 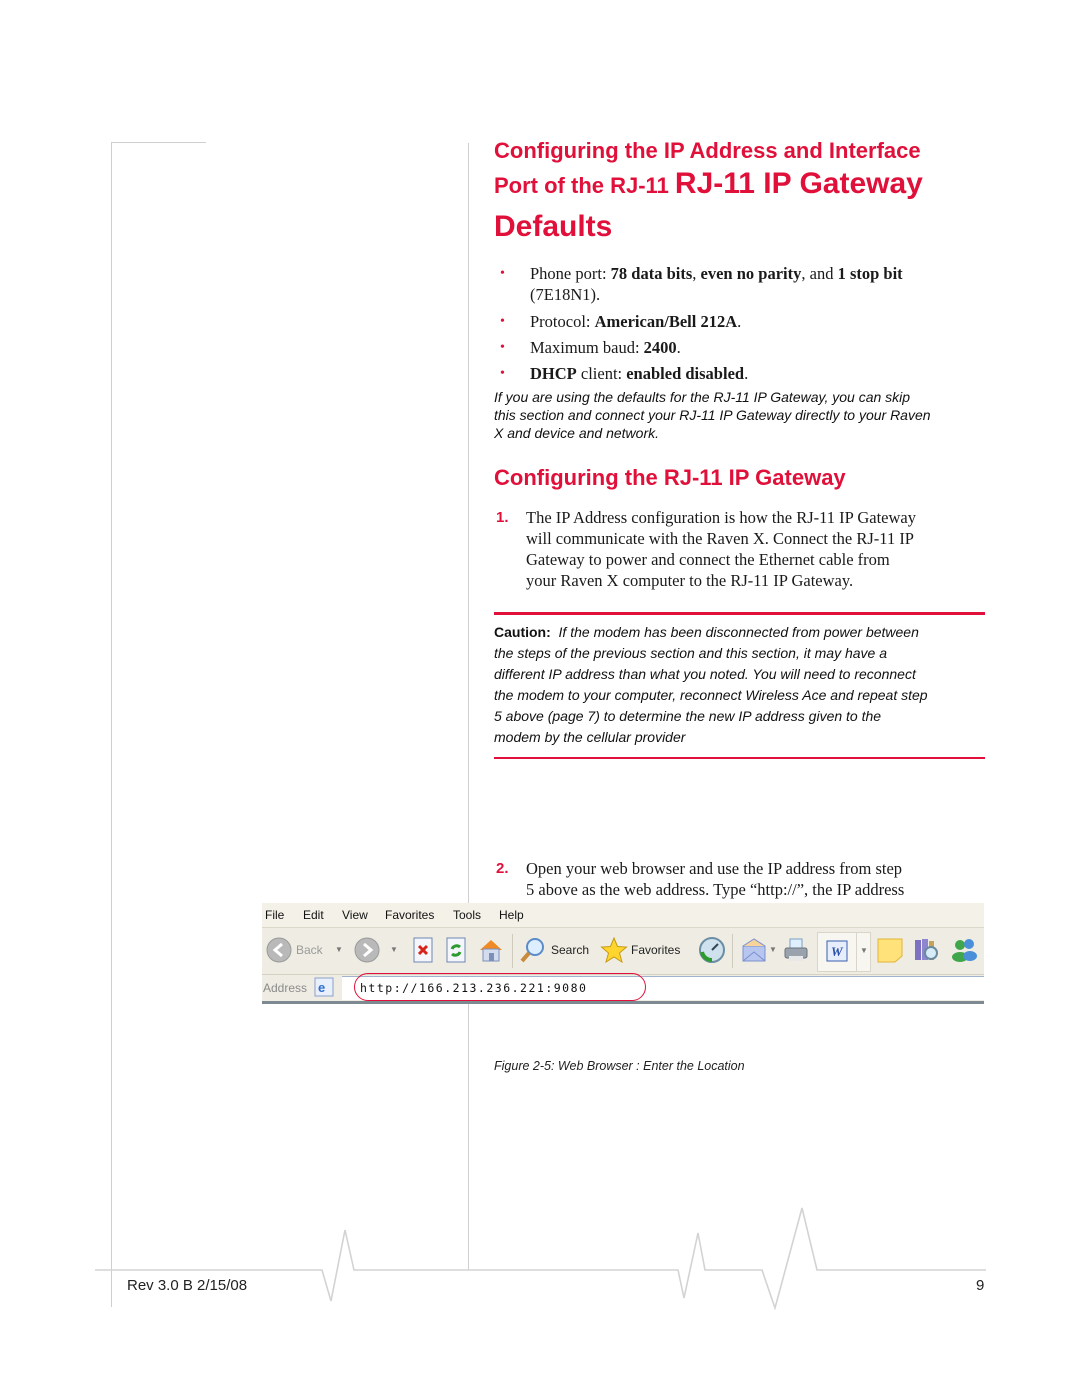 What do you see at coordinates (660, 347) in the screenshot?
I see `emphasized-value: 2400` at bounding box center [660, 347].